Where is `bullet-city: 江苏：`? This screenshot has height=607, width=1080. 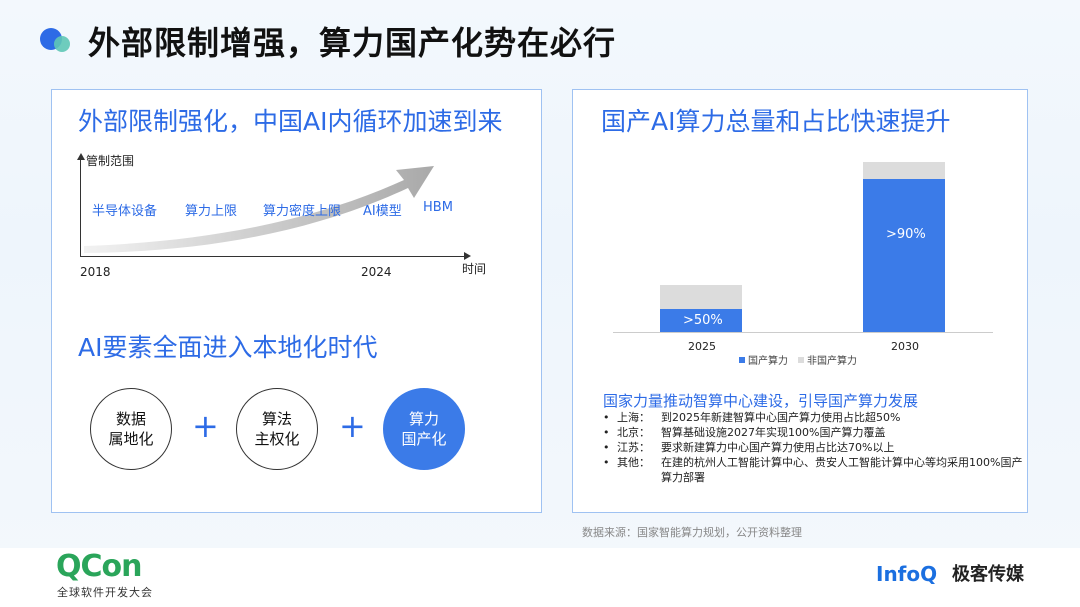
bullet-city: 江苏： is located at coordinates (633, 447).